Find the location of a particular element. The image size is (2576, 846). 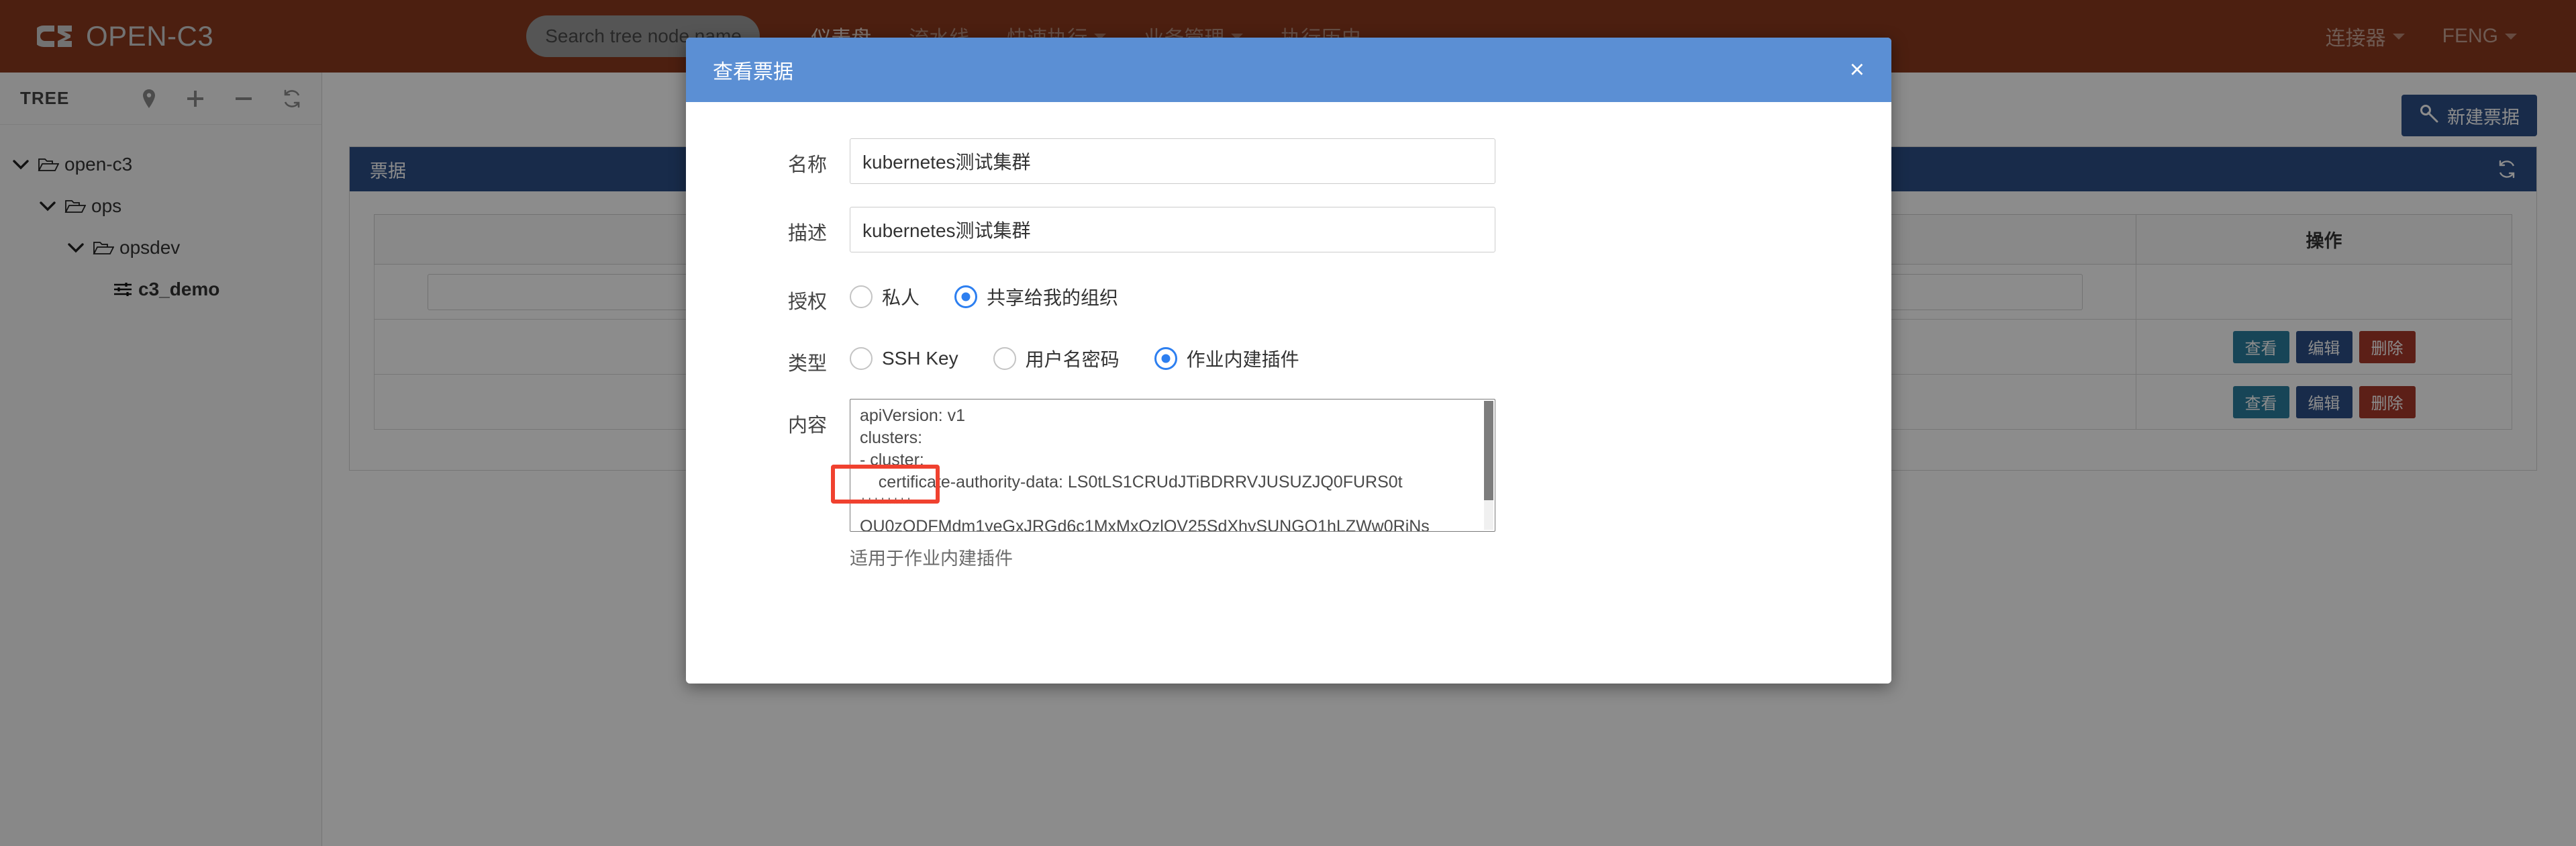

radio-label: 用户名密码 is located at coordinates (1072, 359).